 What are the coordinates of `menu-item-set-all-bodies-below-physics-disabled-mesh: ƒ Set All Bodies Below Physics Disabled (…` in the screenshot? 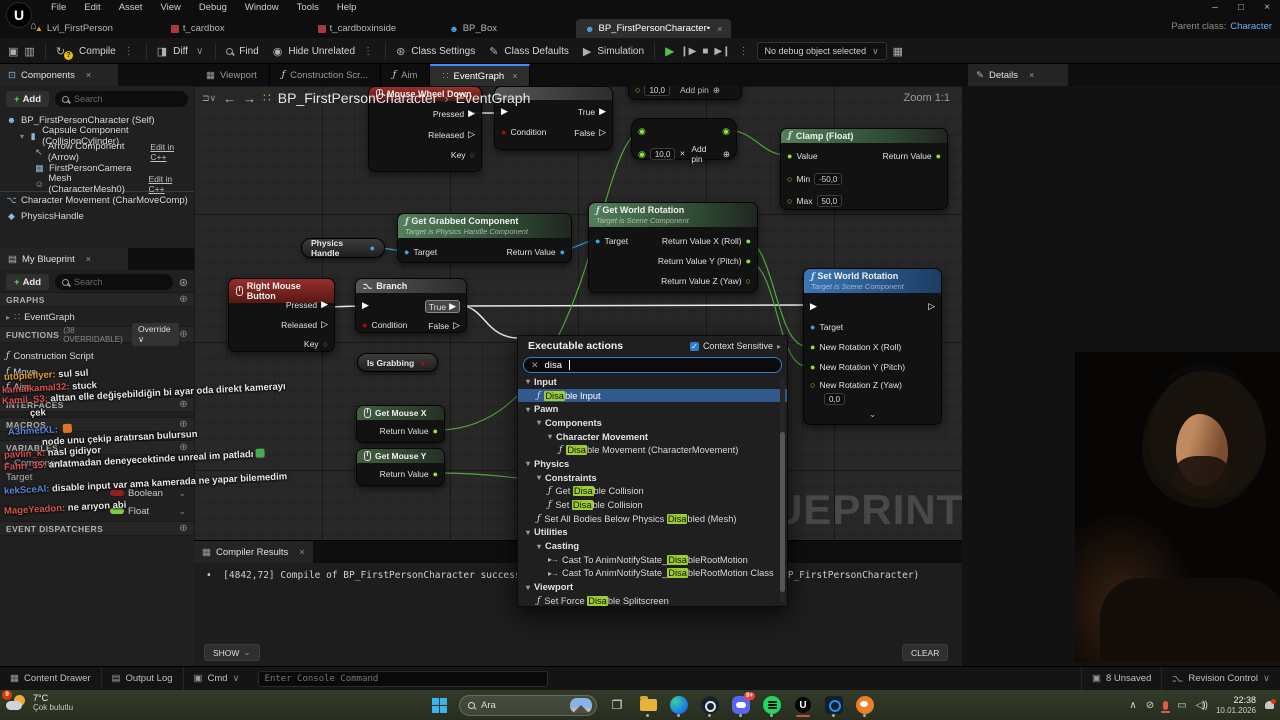 It's located at (652, 519).